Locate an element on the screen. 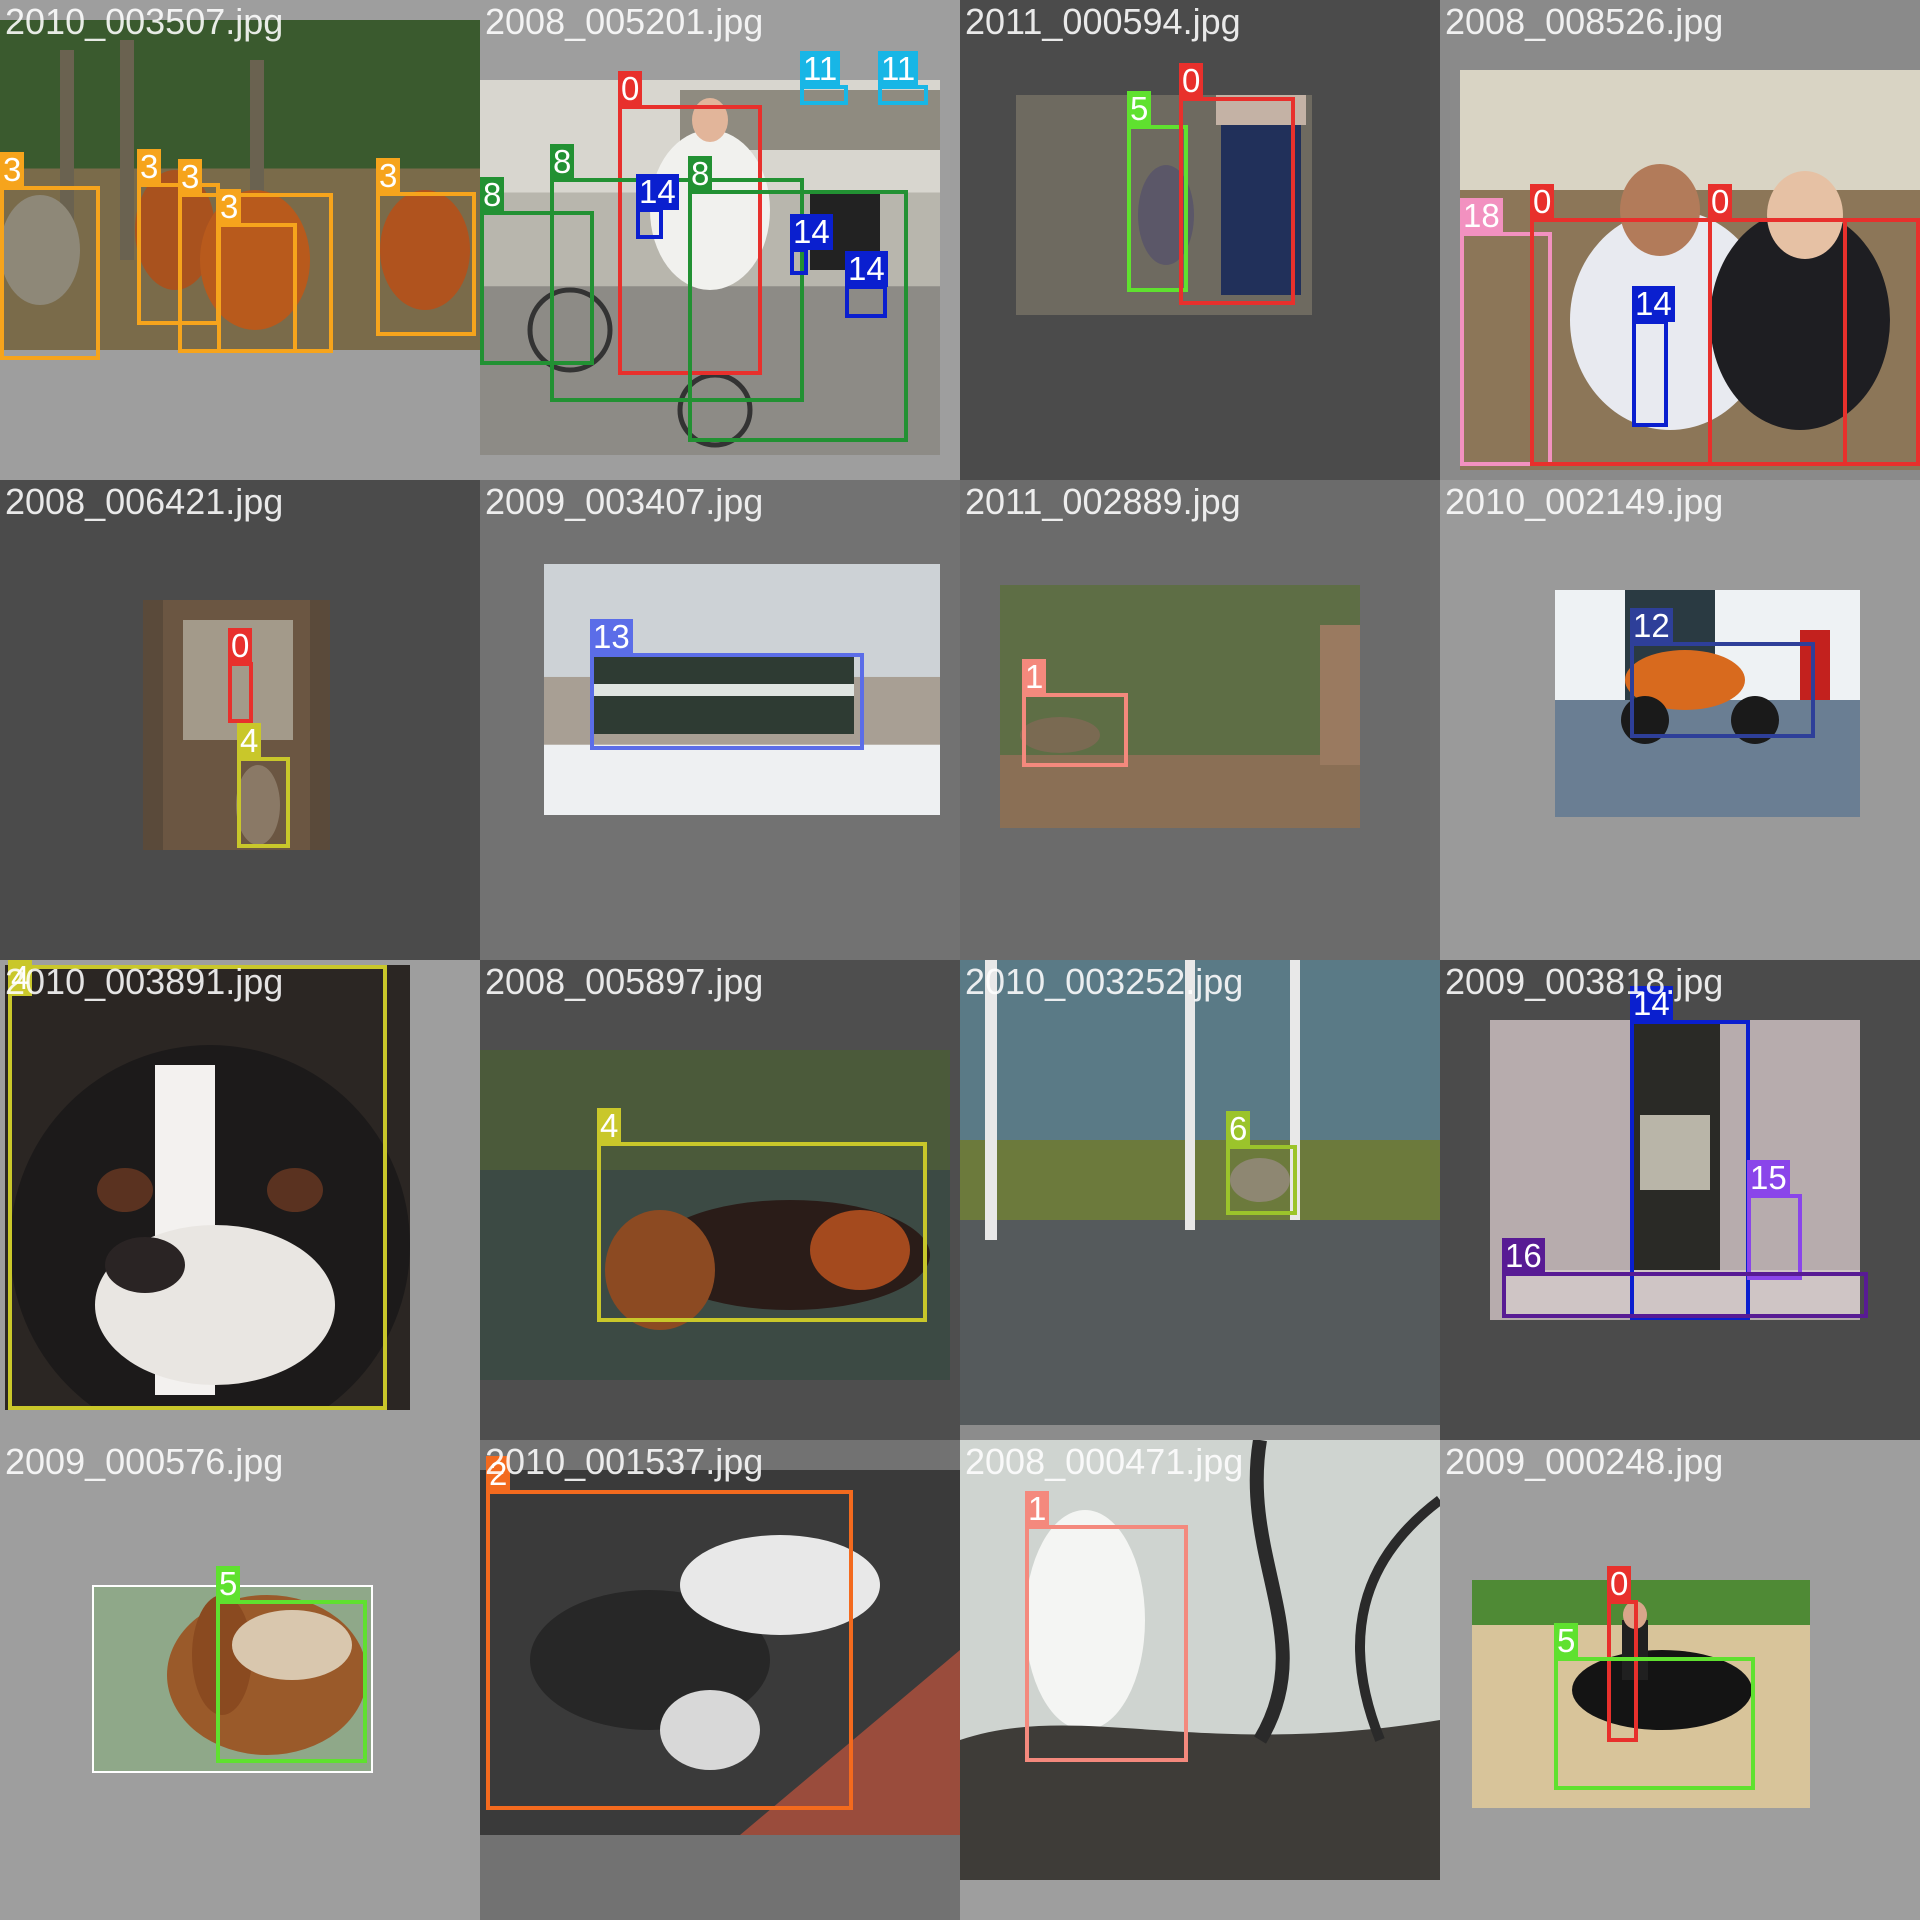 The width and height of the screenshot is (1920, 1920). mosaic-tile: 12 2010_002149.jpg is located at coordinates (1680, 720).